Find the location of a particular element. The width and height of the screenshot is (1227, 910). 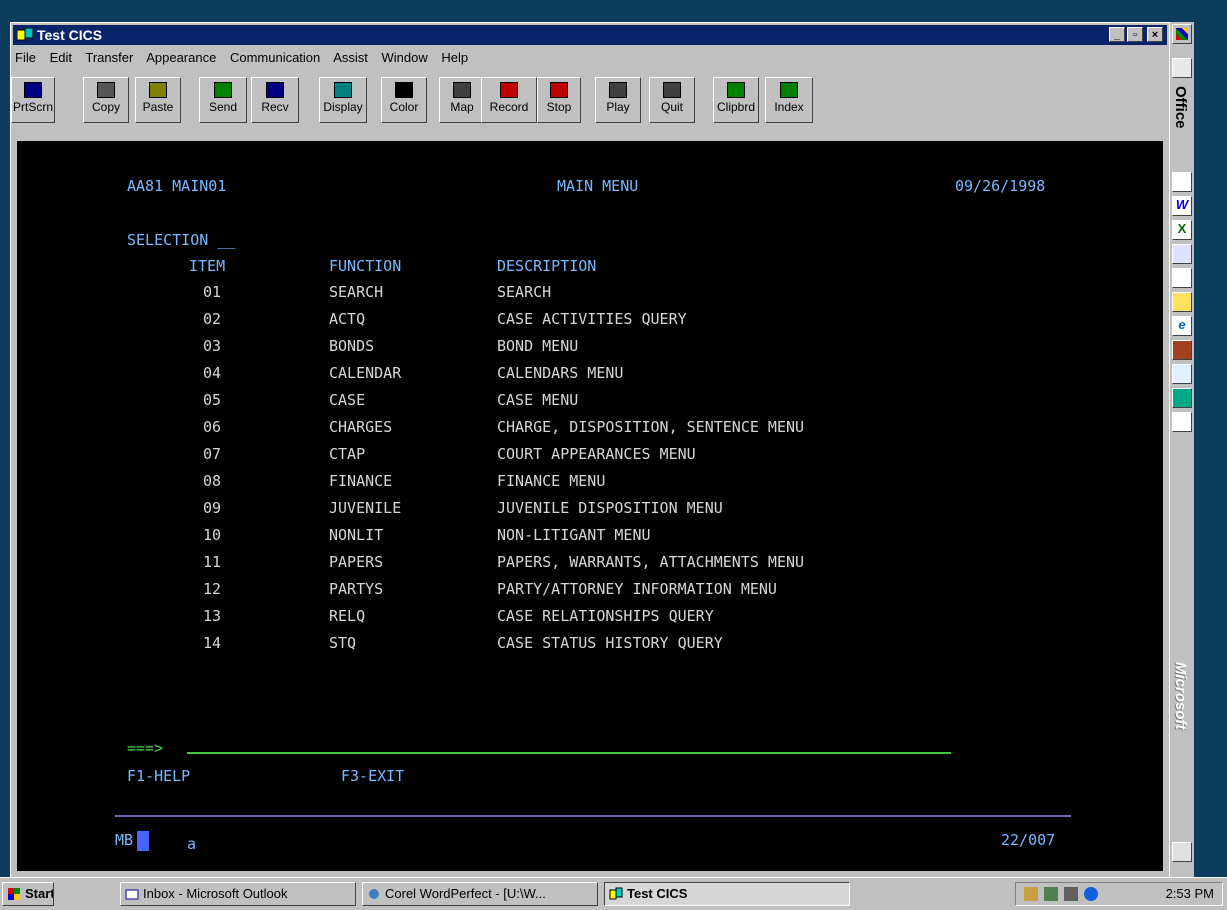

display-label: Display is located at coordinates (343, 107).